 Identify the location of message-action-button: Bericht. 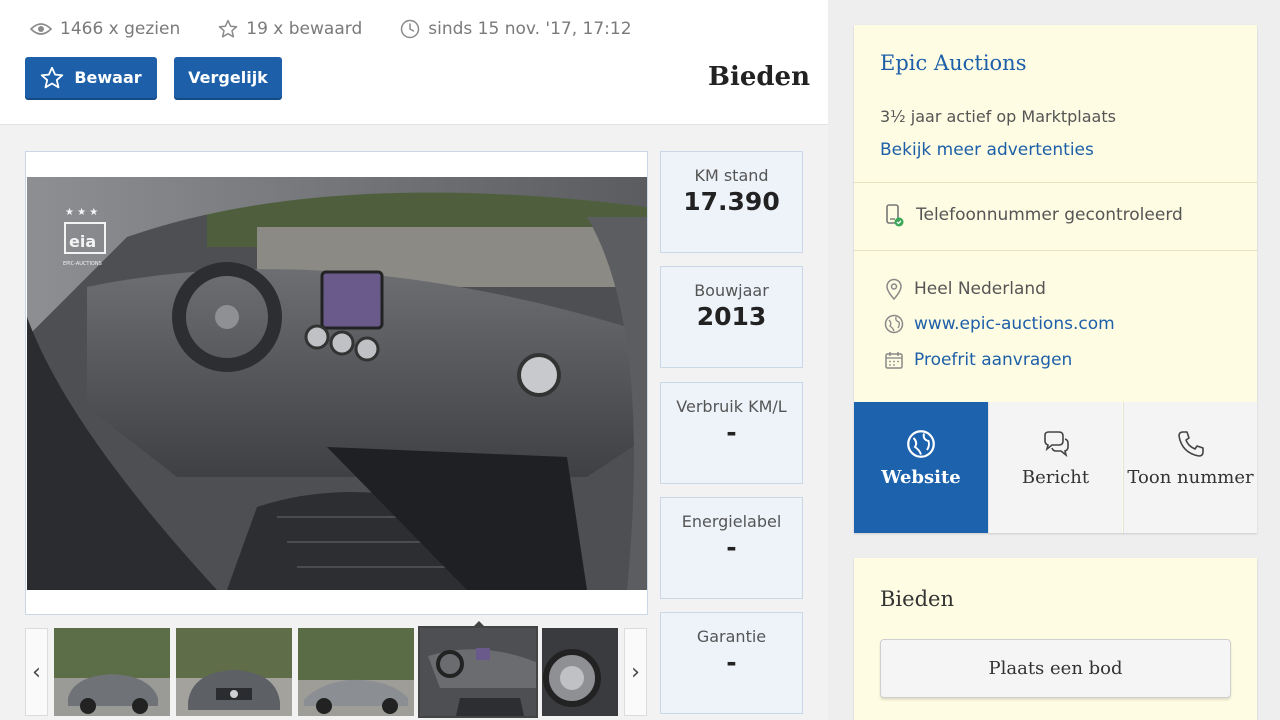
(1055, 467).